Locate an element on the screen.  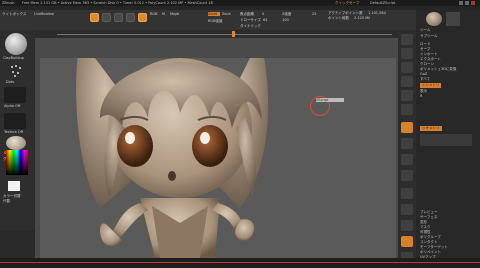
symmetry-button: シンメトリ is located at coordinates (431, 85).